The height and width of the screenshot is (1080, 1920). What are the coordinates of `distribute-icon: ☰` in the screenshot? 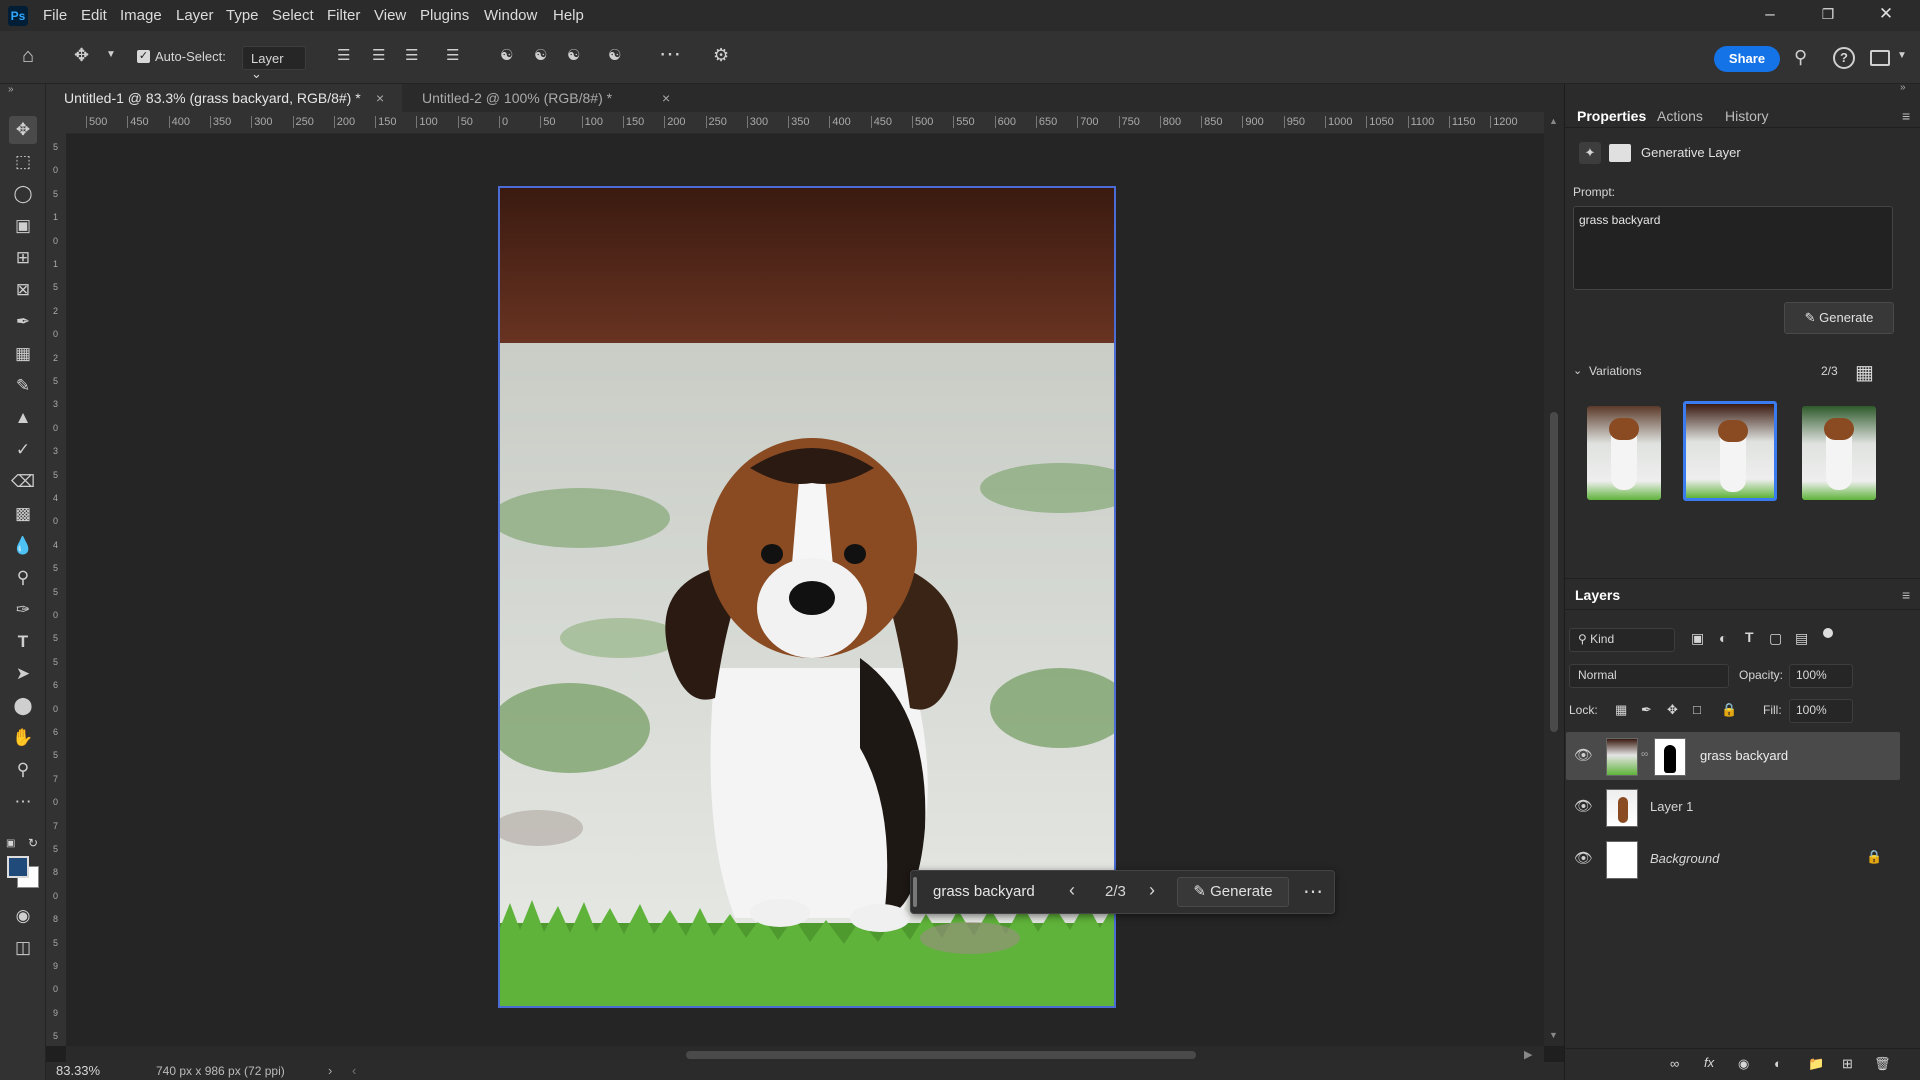 It's located at (452, 55).